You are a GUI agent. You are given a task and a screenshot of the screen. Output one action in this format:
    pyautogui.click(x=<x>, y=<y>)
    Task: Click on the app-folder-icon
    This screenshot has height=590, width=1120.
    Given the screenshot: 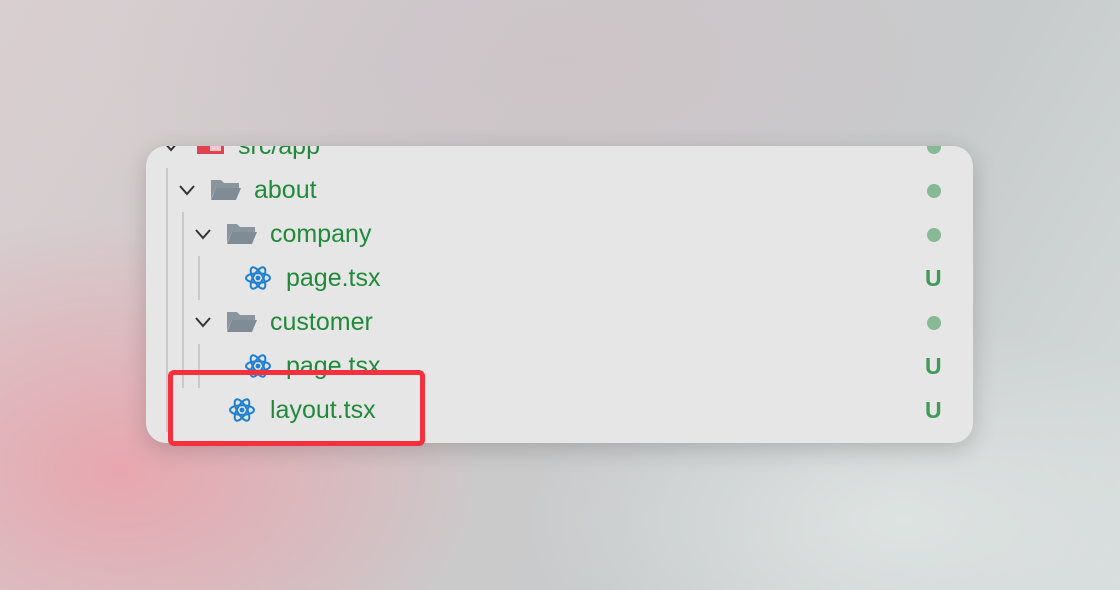 What is the action you would take?
    pyautogui.click(x=211, y=151)
    